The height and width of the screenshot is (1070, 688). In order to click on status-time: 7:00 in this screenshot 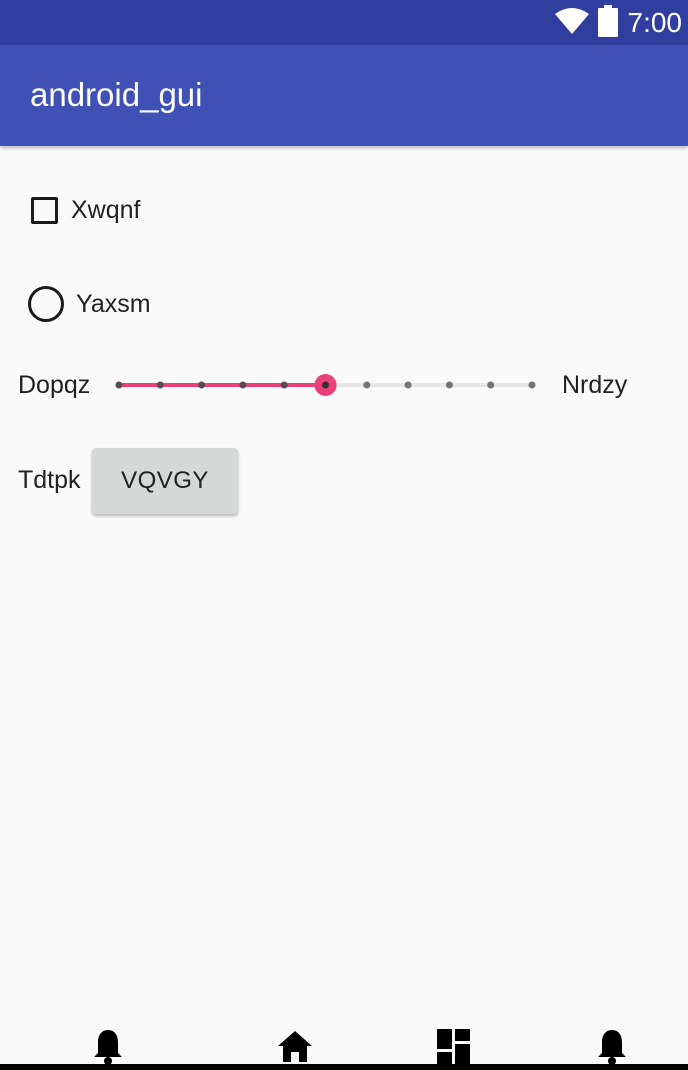, I will do `click(655, 22)`.